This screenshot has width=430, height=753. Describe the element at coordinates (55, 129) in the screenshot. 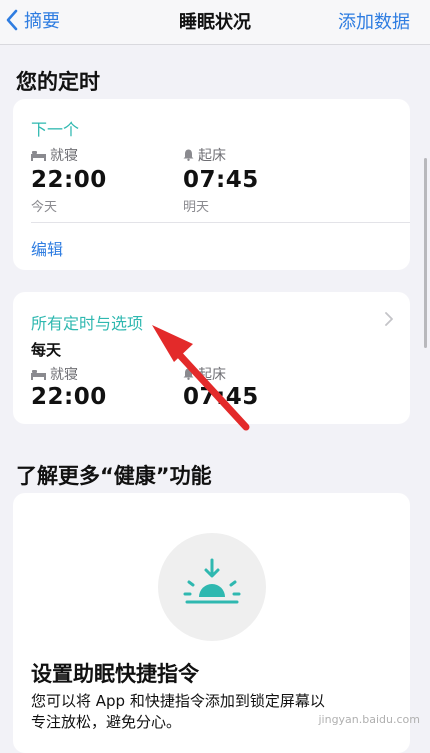

I see `next-label: 下一个` at that location.